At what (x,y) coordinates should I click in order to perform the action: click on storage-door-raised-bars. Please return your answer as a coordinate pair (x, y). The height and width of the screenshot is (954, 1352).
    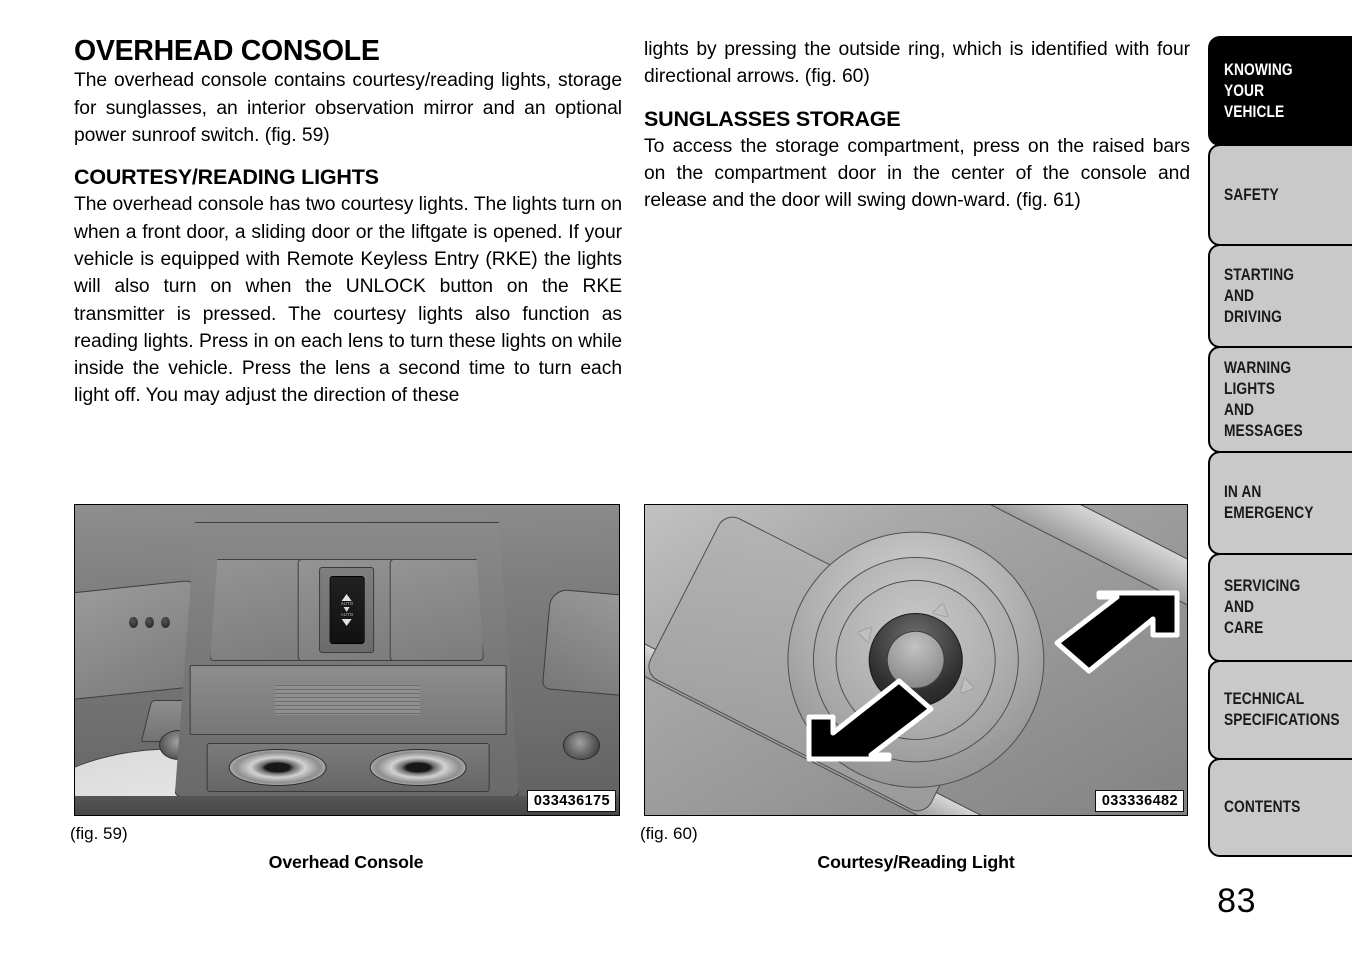
    Looking at the image, I should click on (348, 699).